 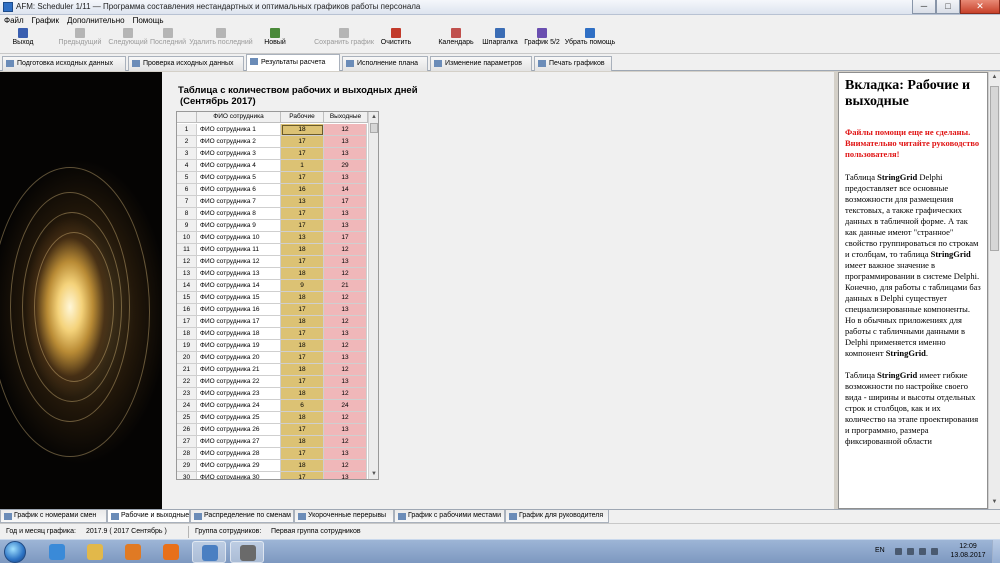 I want to click on employee-name-cell: ФИО сотрудника 18, so click(x=239, y=334).